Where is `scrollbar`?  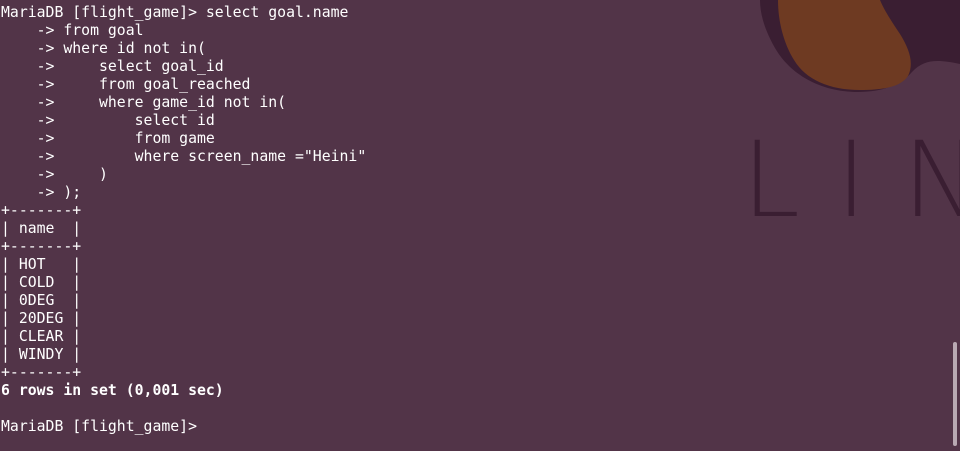
scrollbar is located at coordinates (955, 225).